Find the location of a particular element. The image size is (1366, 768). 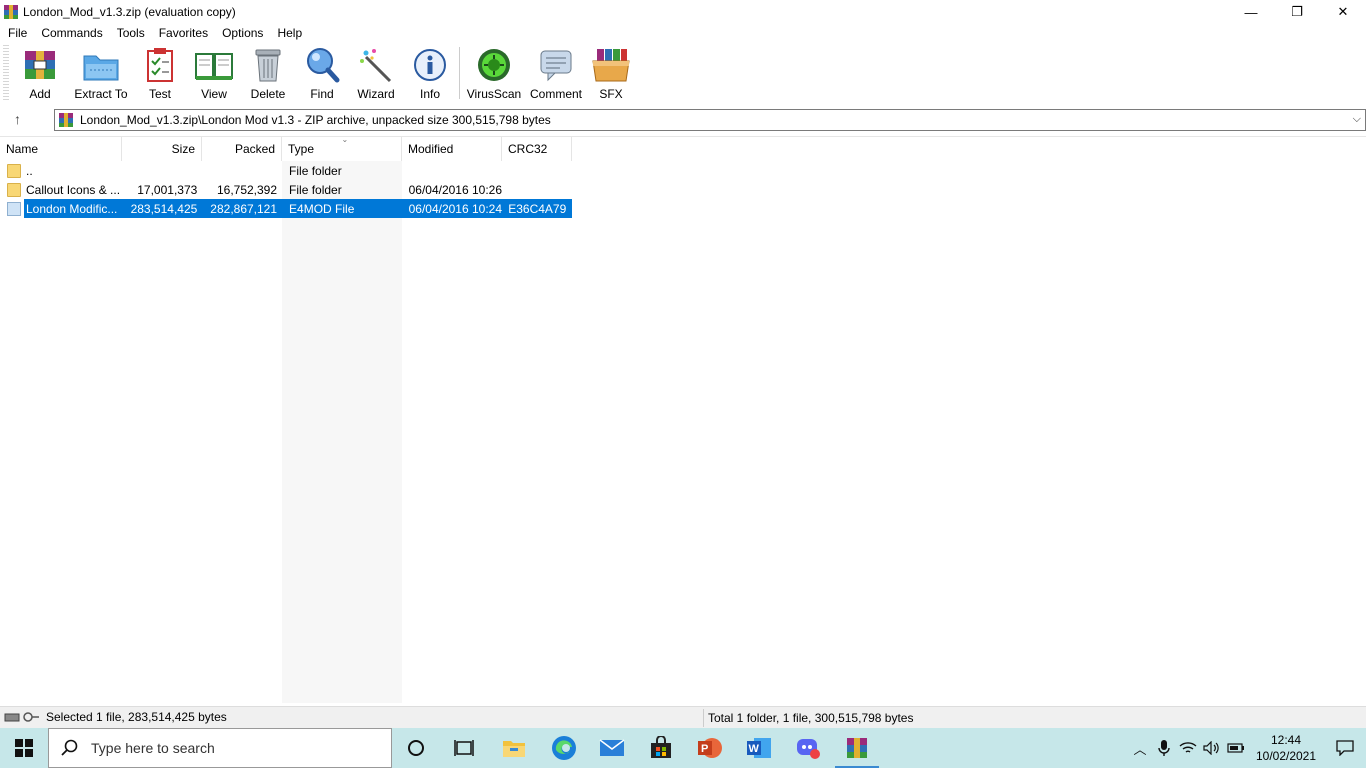

chevron-up-icon: ︿ is located at coordinates (1140, 748).